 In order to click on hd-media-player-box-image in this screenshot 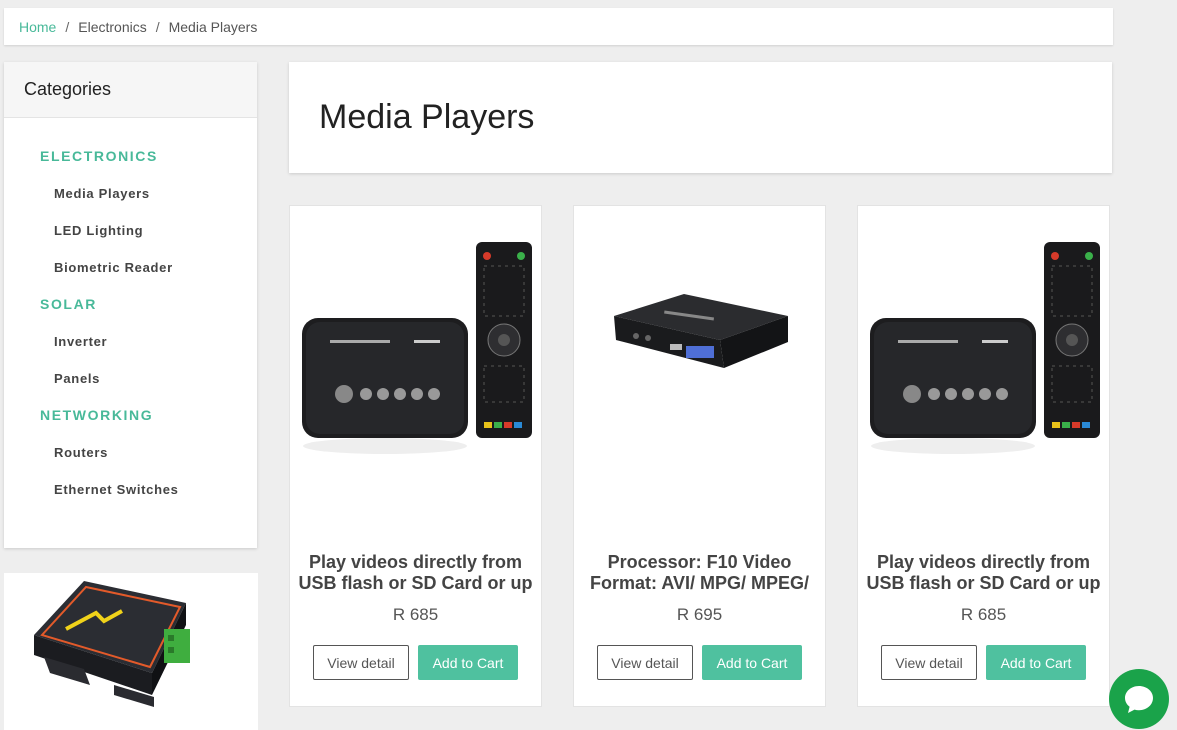, I will do `click(701, 331)`.